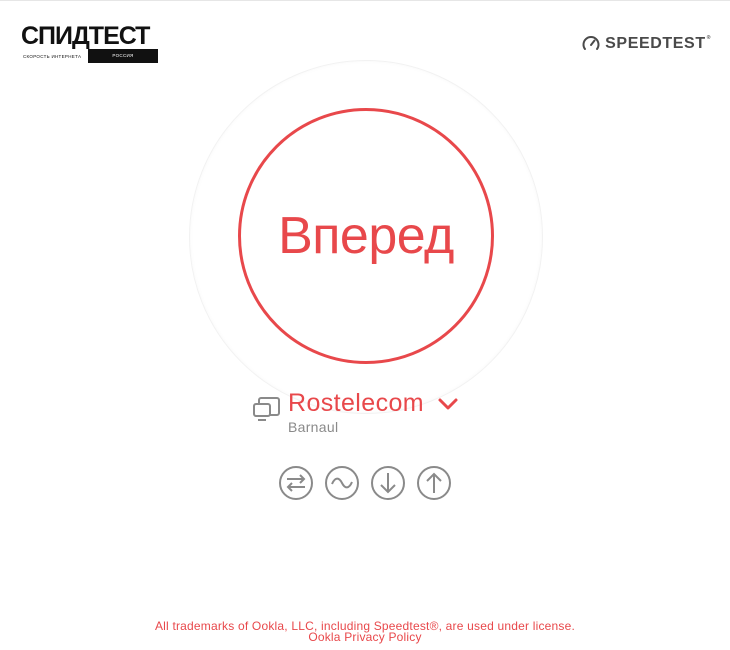 The width and height of the screenshot is (730, 650). What do you see at coordinates (266, 409) in the screenshot?
I see `connection-icon` at bounding box center [266, 409].